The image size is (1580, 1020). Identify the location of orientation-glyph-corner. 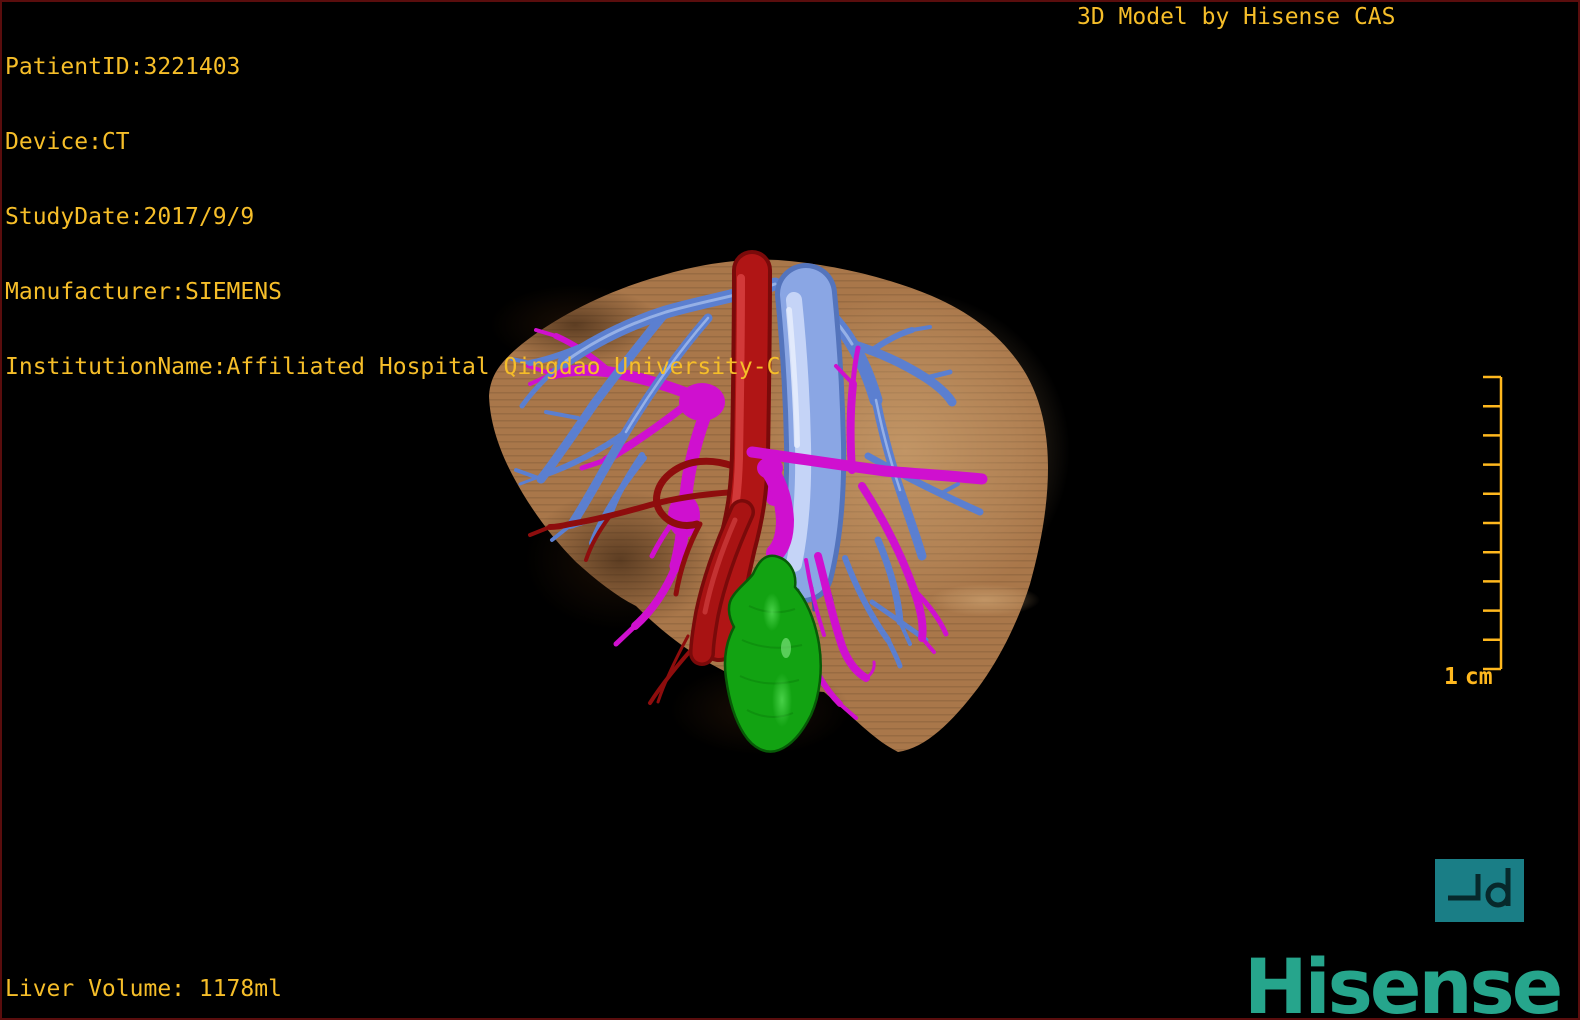
(1464, 887).